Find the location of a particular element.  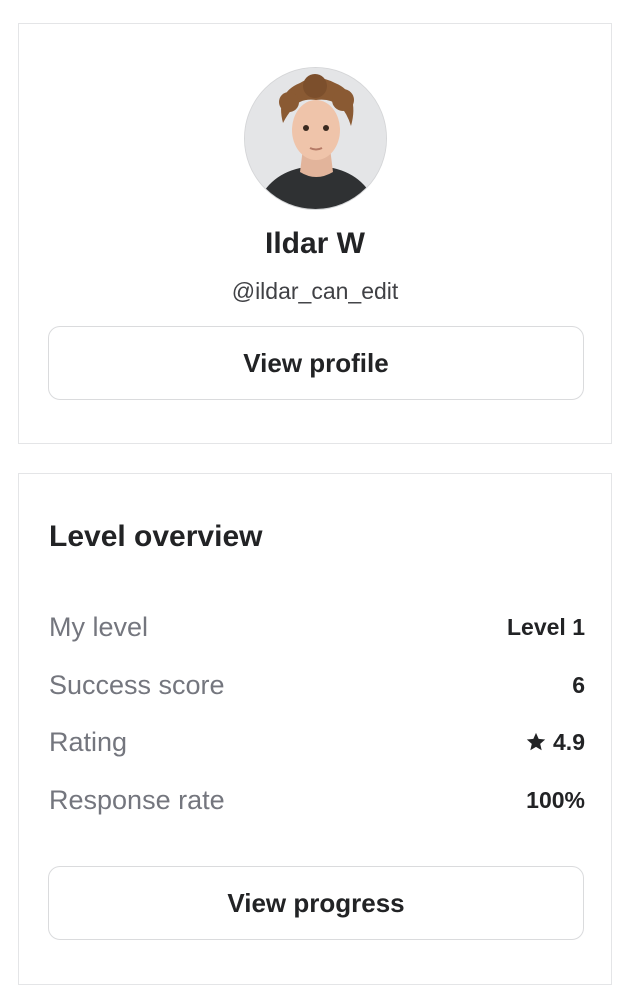

avatar-photo is located at coordinates (315, 138).